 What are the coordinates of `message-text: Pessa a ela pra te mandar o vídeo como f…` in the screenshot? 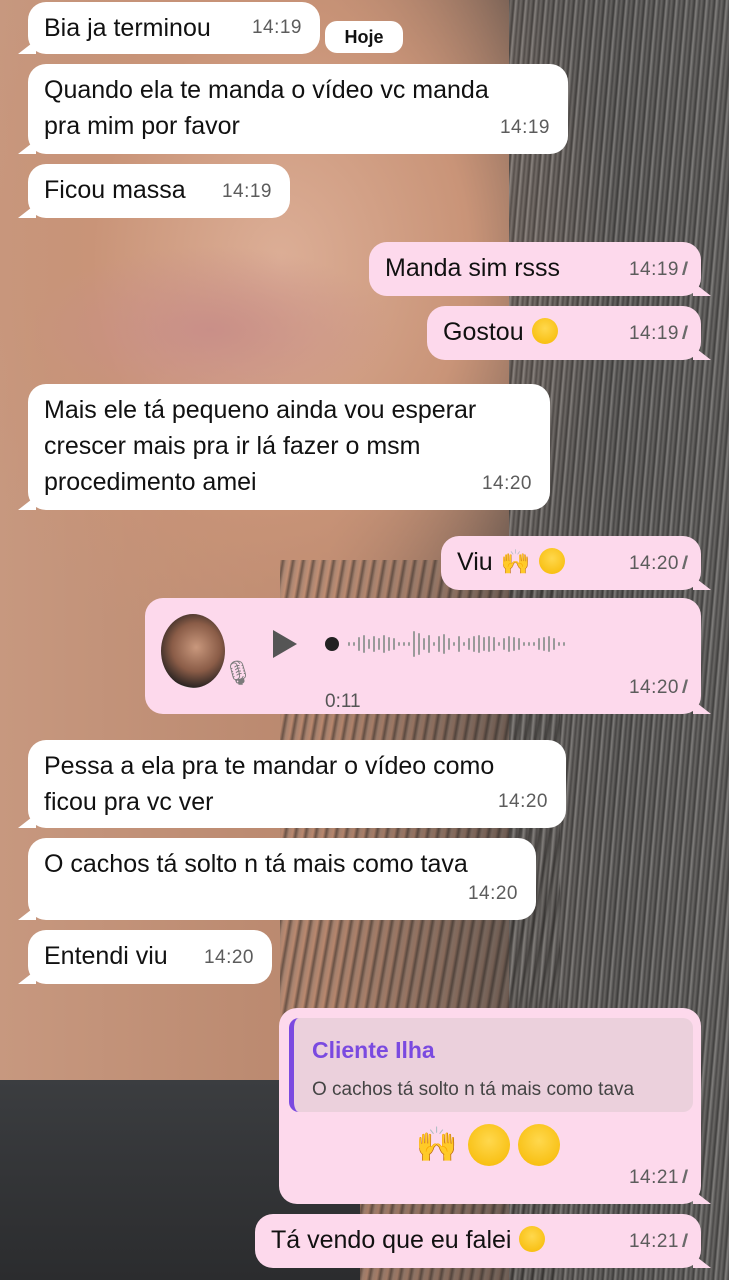 It's located at (269, 784).